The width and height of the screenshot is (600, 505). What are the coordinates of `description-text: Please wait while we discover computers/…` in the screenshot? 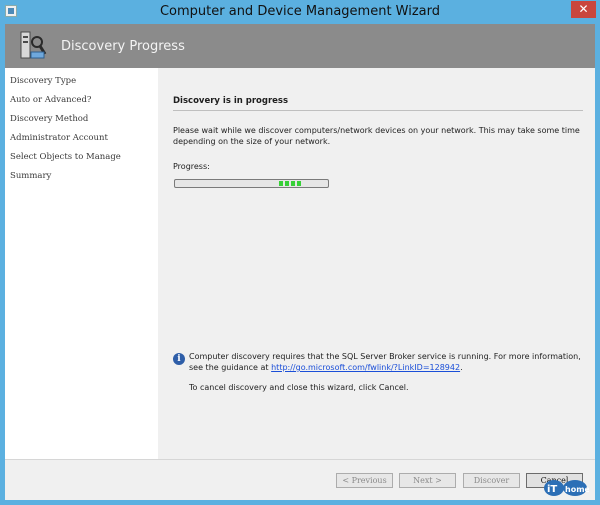 It's located at (376, 136).